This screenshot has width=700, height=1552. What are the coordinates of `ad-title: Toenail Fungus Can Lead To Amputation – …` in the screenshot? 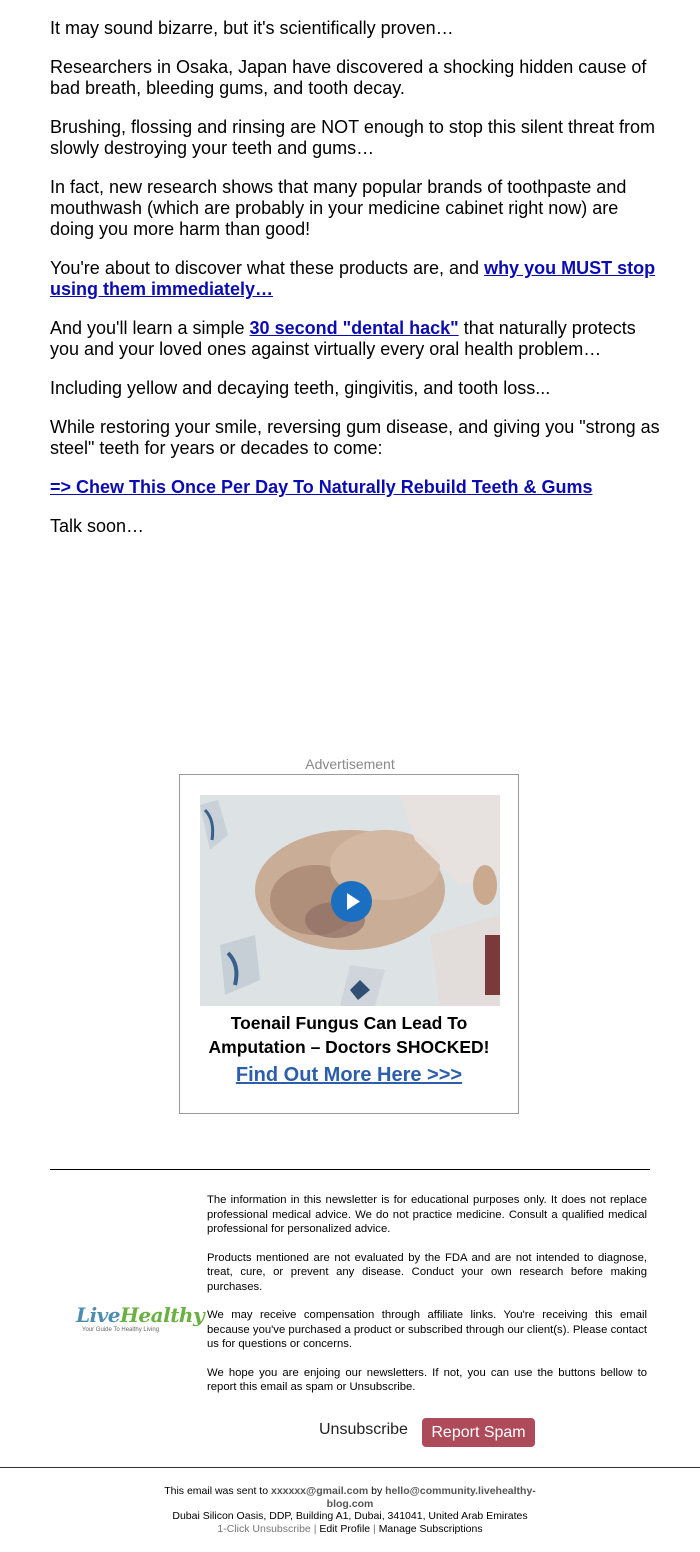 It's located at (349, 1035).